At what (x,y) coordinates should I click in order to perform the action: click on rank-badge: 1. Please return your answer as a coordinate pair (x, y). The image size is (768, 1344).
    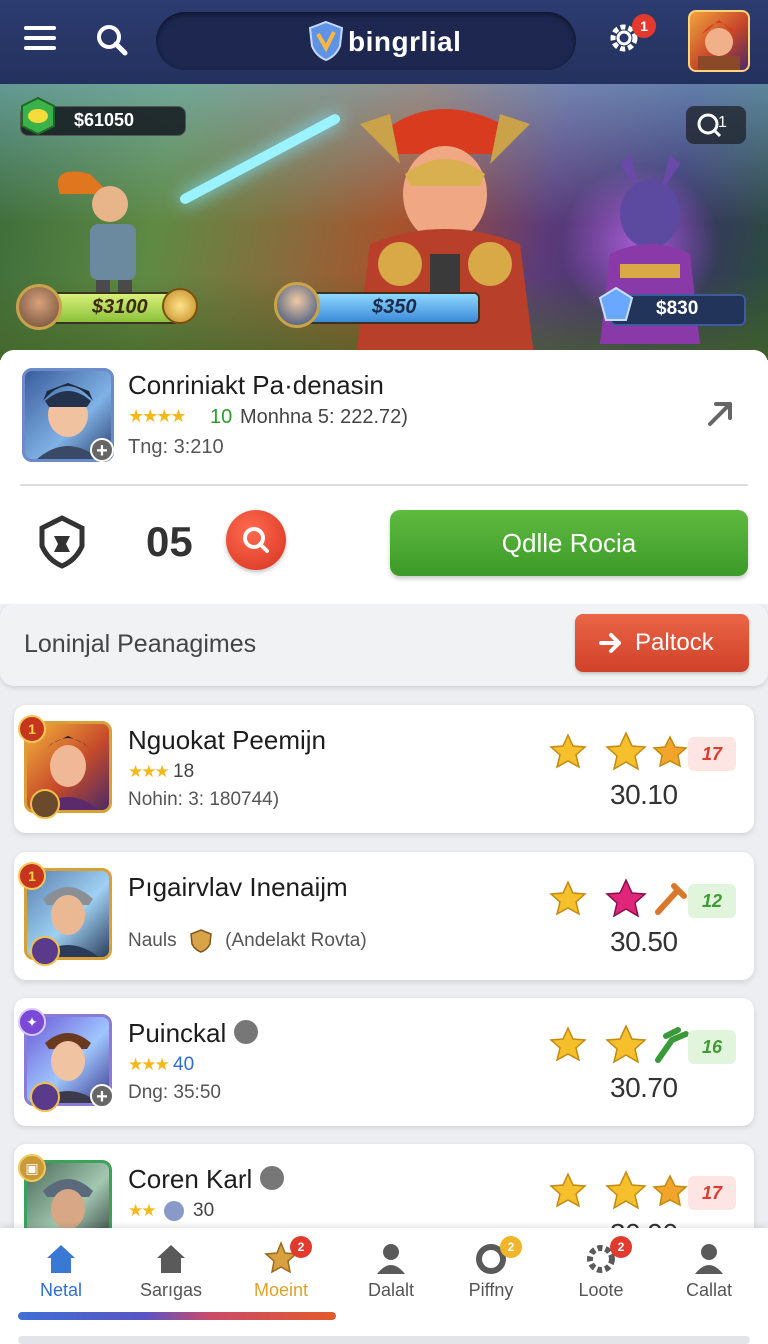
    Looking at the image, I should click on (32, 876).